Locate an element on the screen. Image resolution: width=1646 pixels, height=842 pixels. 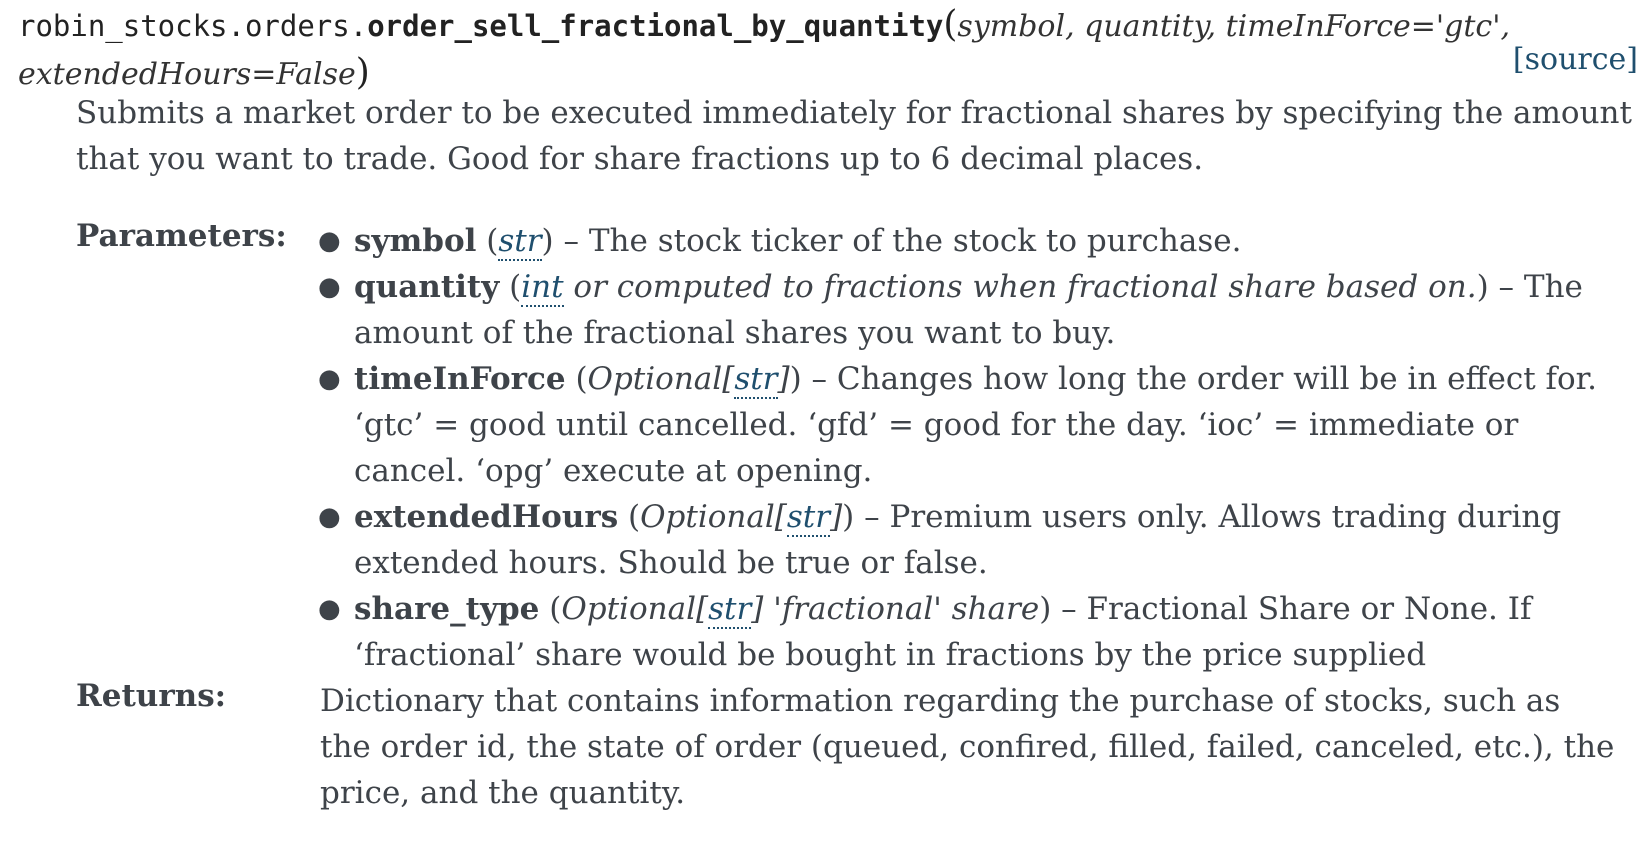
parameter-type: Optional[str] 'fractional' share is located at coordinates (800, 610).